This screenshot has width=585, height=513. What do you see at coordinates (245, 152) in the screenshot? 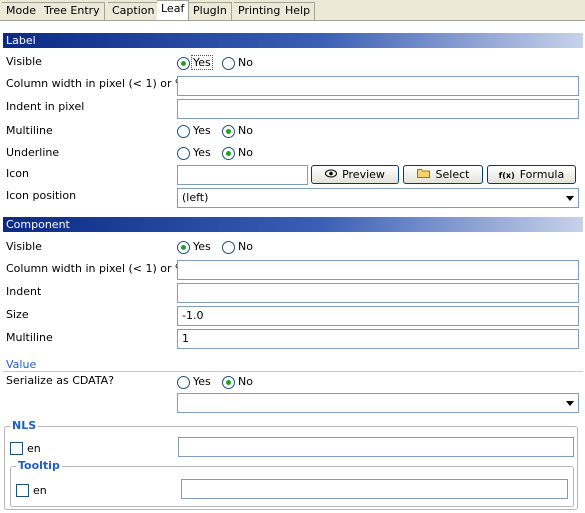
I see `label-underline-no-text: No` at bounding box center [245, 152].